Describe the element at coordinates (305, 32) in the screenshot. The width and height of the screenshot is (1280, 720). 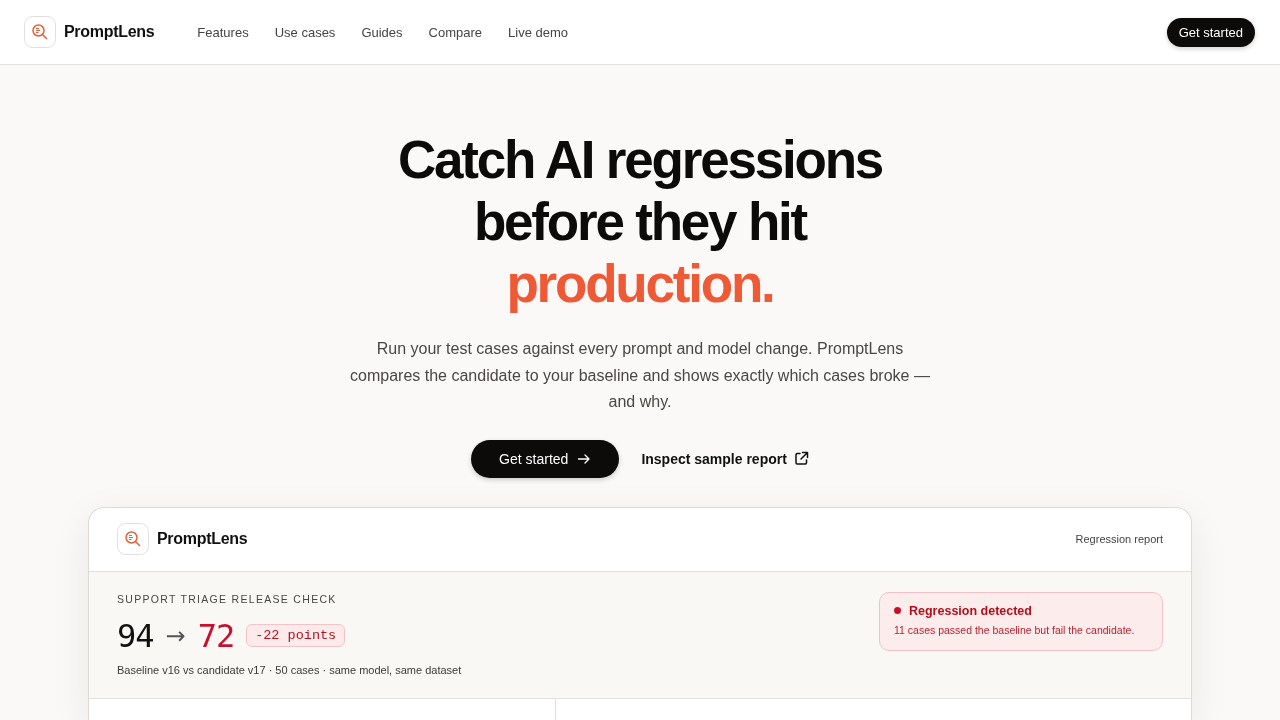
I see `nav-link: Use cases` at that location.